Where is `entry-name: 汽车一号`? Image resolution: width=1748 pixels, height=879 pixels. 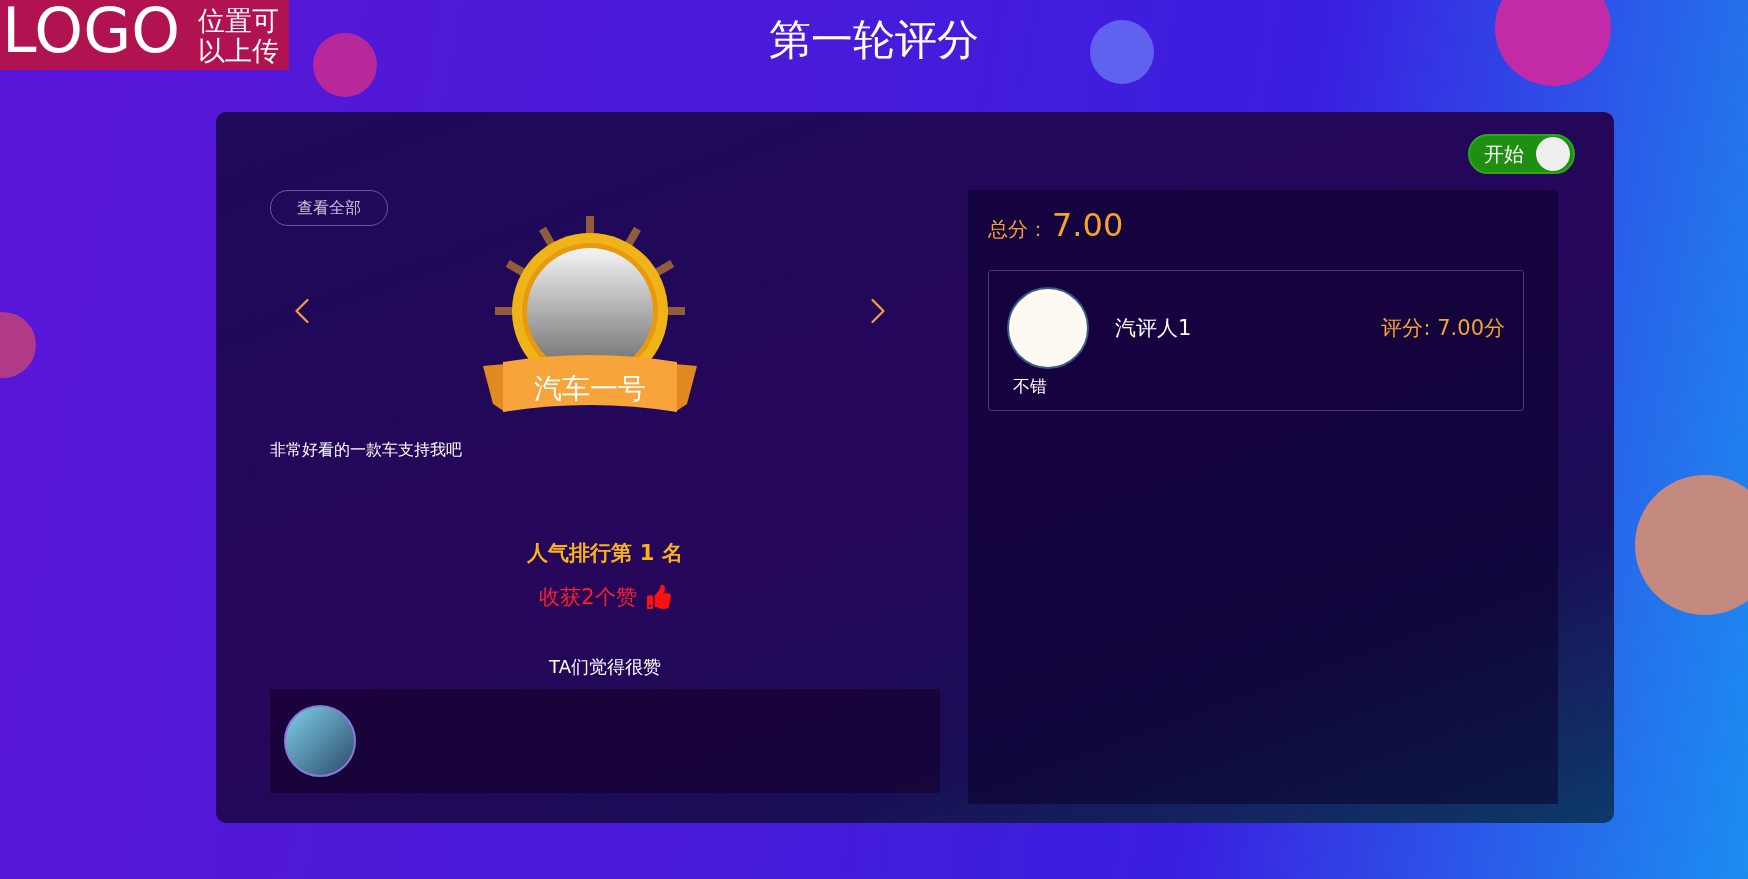
entry-name: 汽车一号 is located at coordinates (590, 389).